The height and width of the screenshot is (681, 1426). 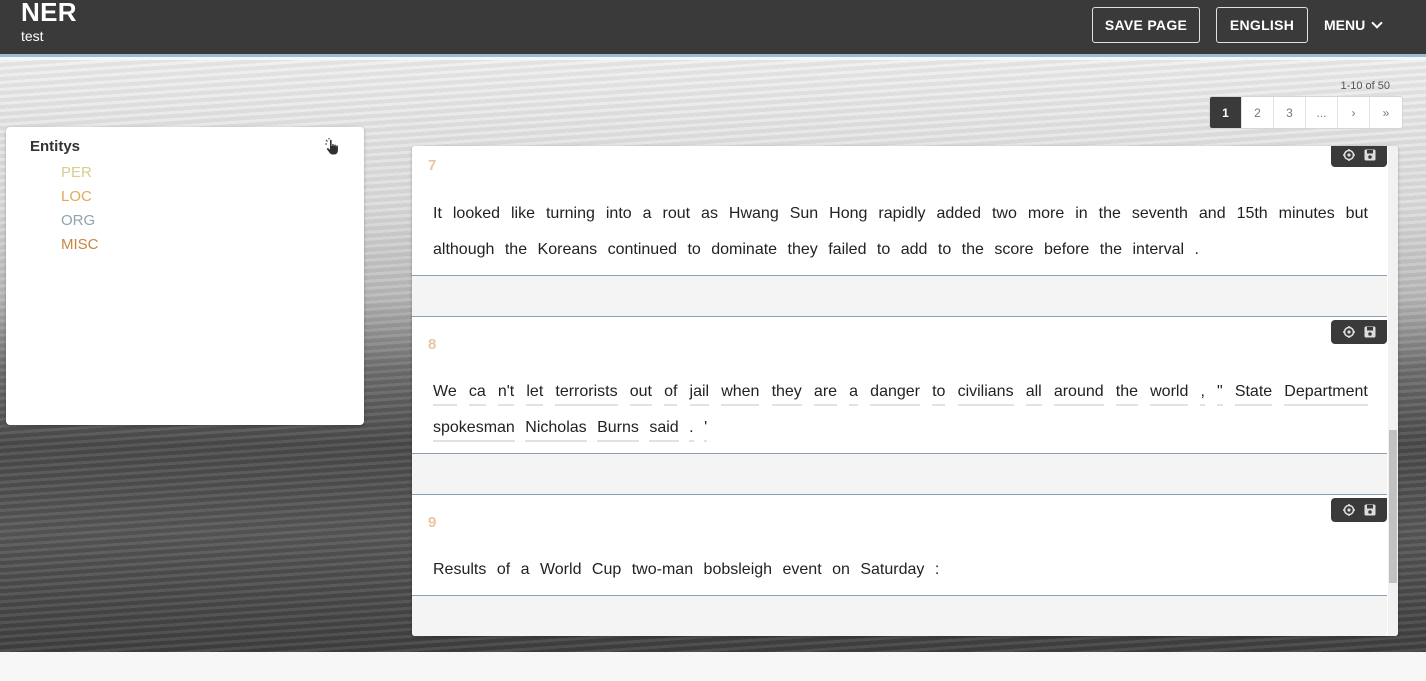 What do you see at coordinates (80, 173) in the screenshot?
I see `entity-per: PER` at bounding box center [80, 173].